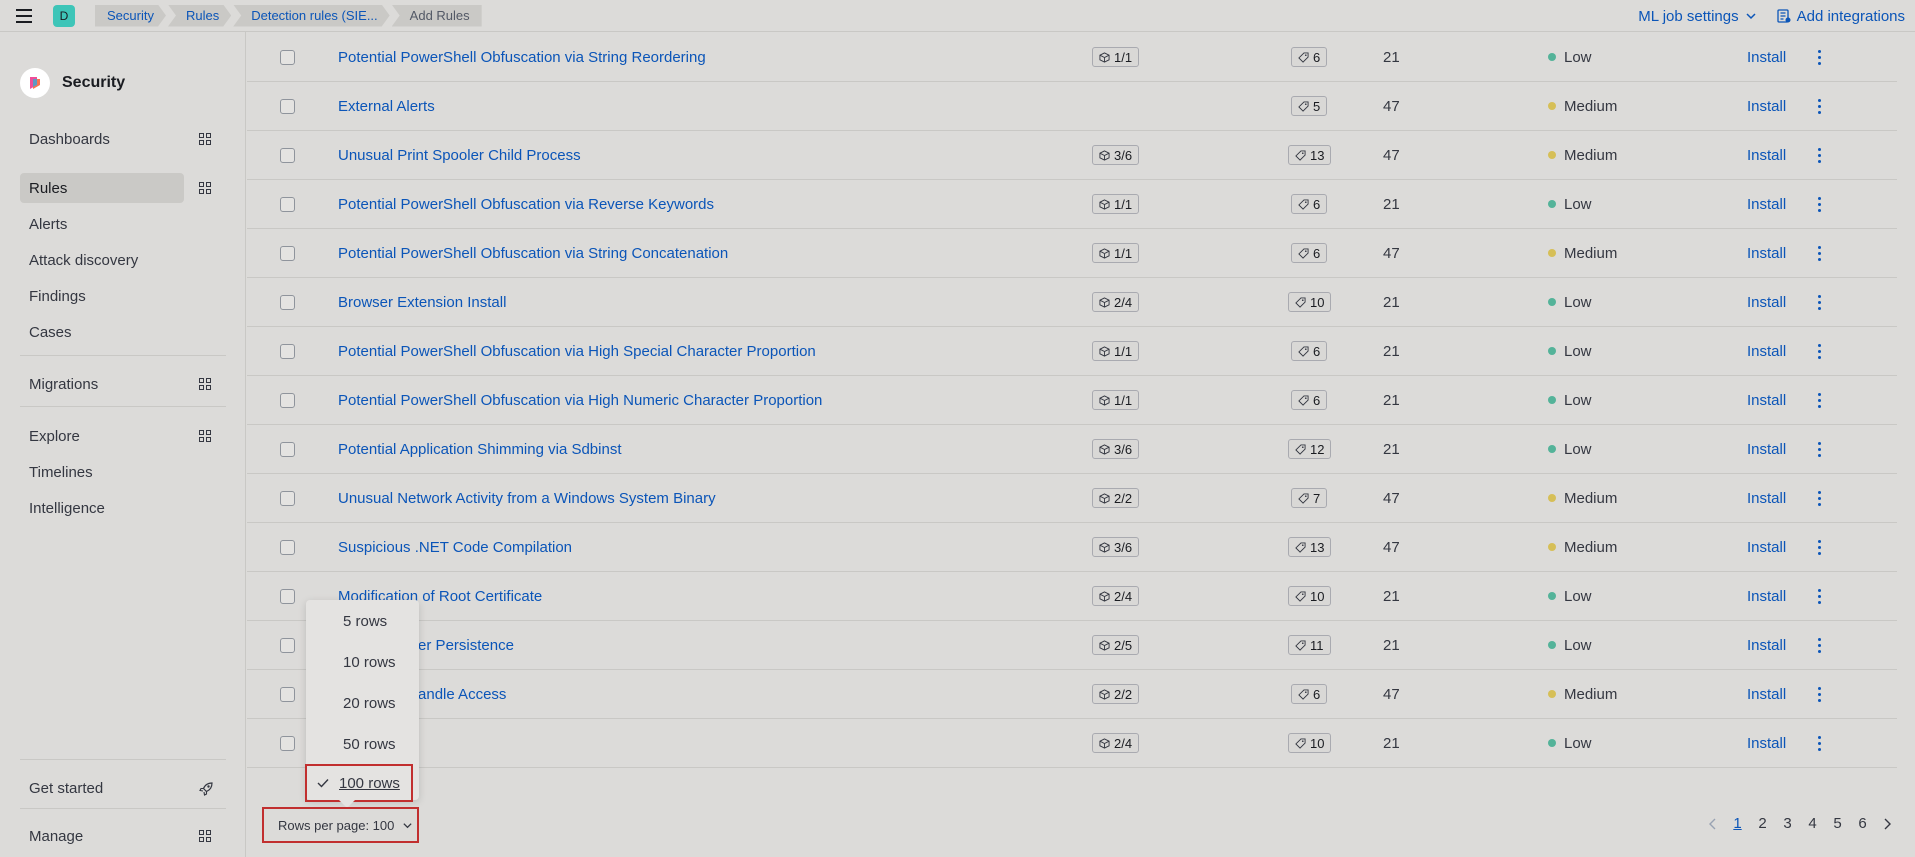  What do you see at coordinates (359, 783) in the screenshot?
I see `rows-option-100: 100 rows` at bounding box center [359, 783].